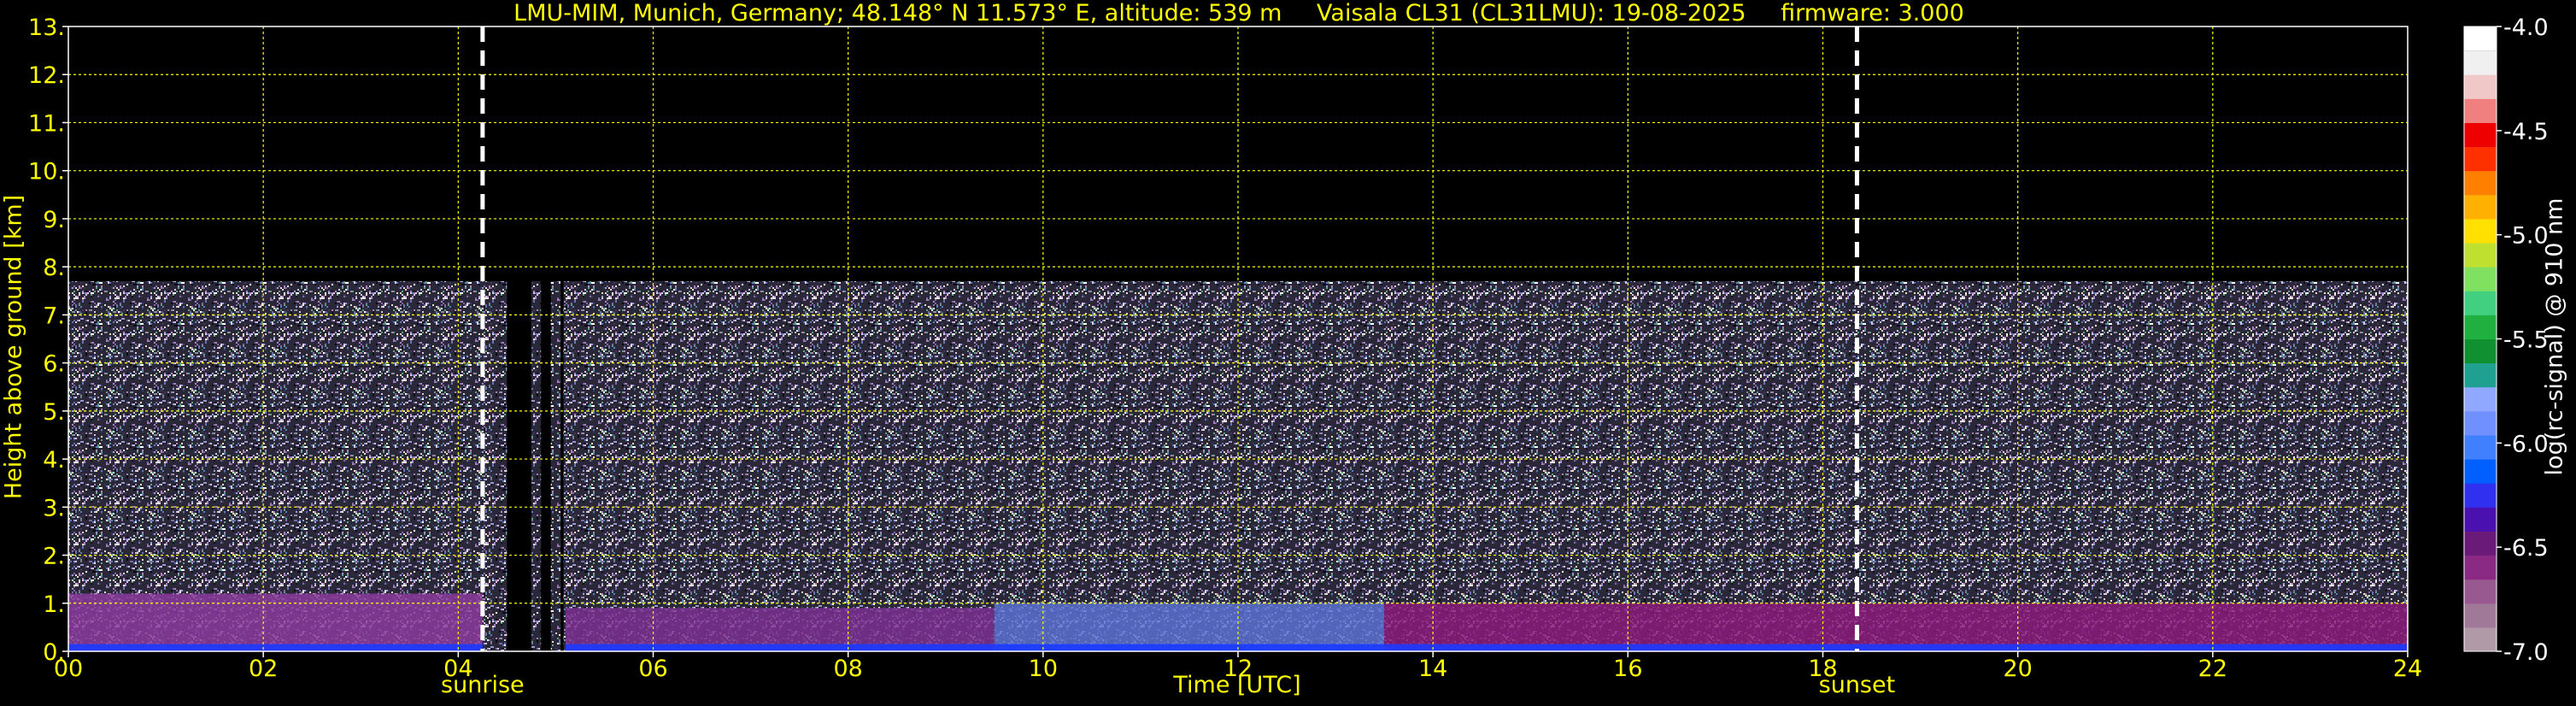  Describe the element at coordinates (1627, 669) in the screenshot. I see `x-tick-label-8: 16` at that location.